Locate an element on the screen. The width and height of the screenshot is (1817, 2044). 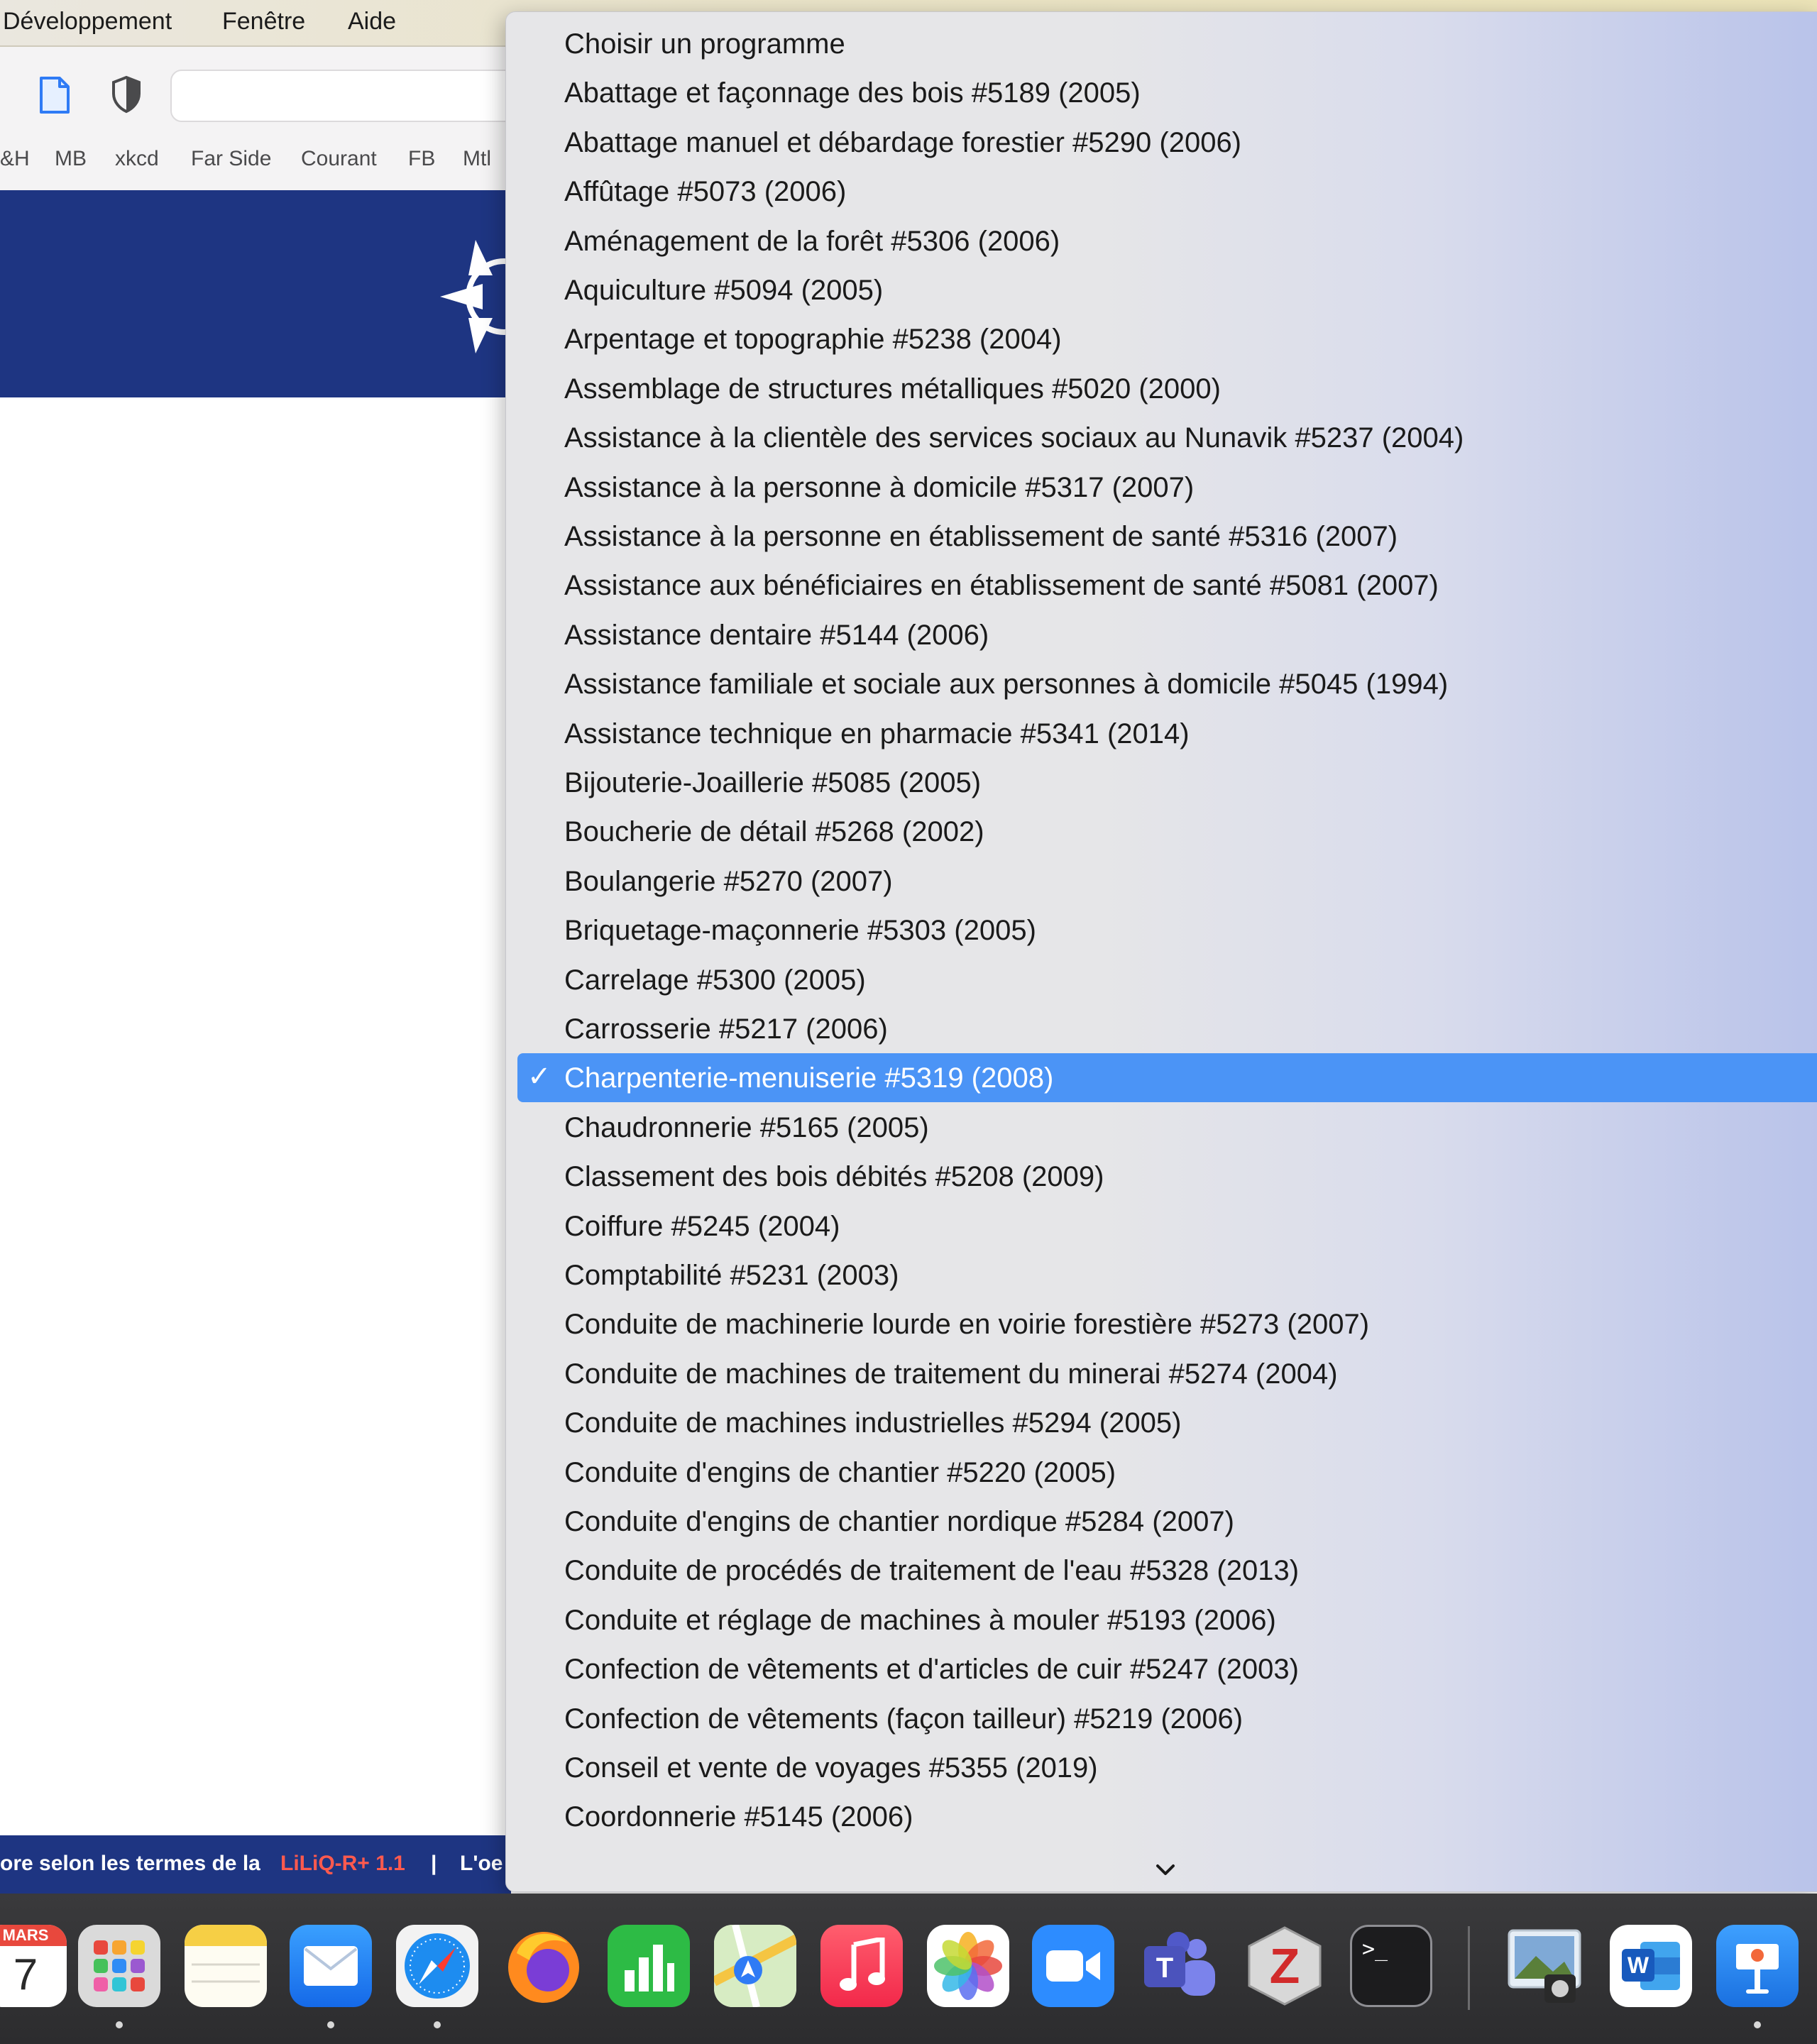
zotero-app: Z is located at coordinates (1285, 1966).